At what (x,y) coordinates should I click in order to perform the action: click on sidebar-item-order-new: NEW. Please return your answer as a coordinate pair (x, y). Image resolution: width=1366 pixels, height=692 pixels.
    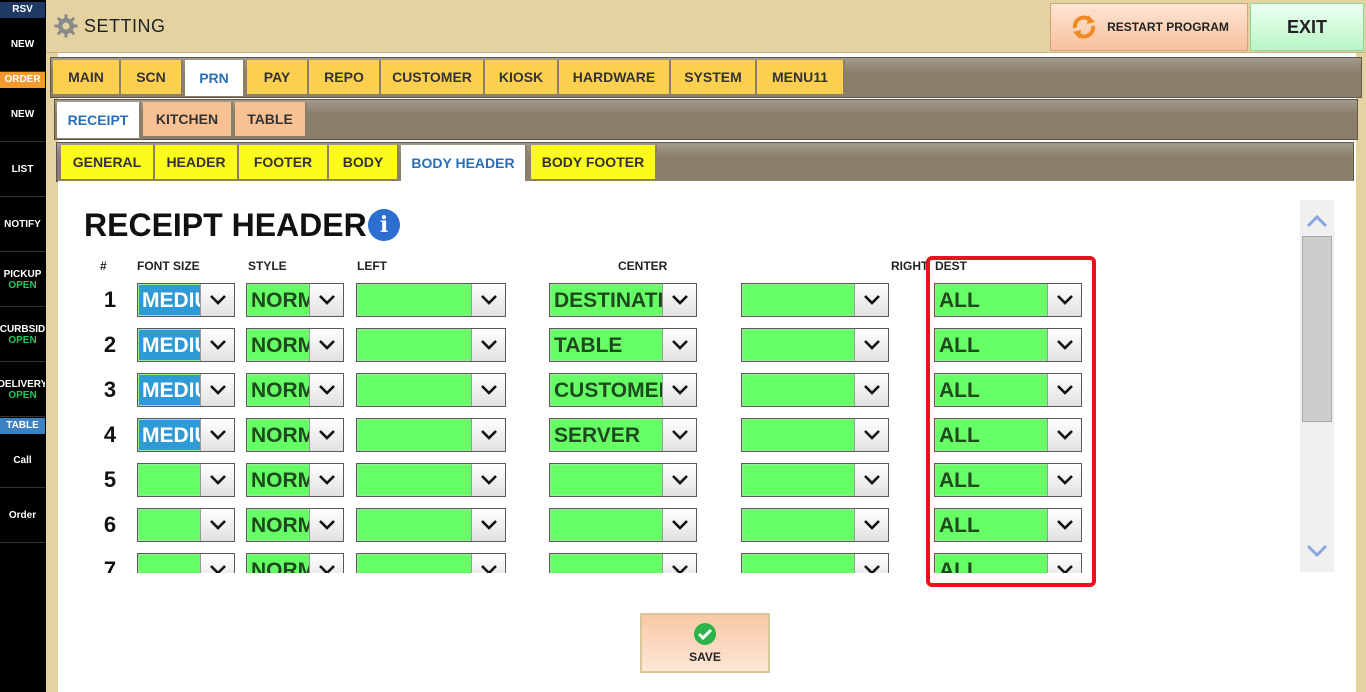
    Looking at the image, I should click on (22, 115).